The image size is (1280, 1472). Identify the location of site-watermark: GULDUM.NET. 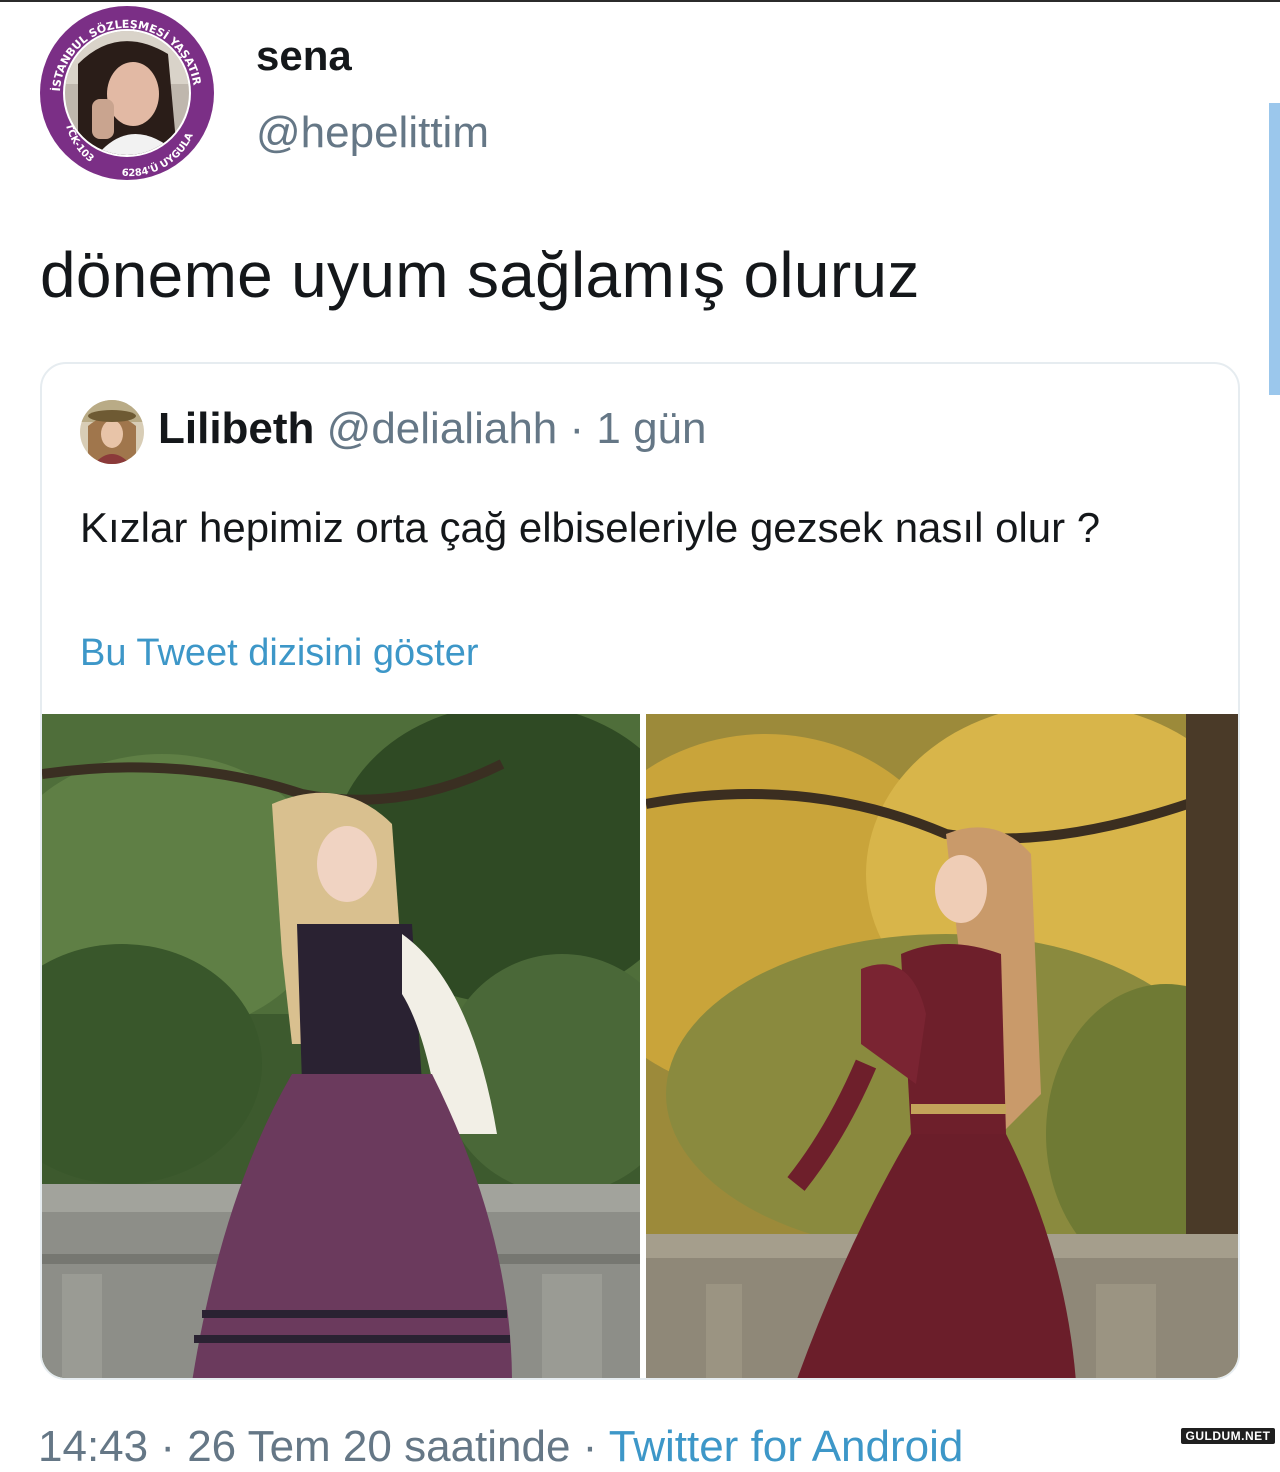
(1228, 1436).